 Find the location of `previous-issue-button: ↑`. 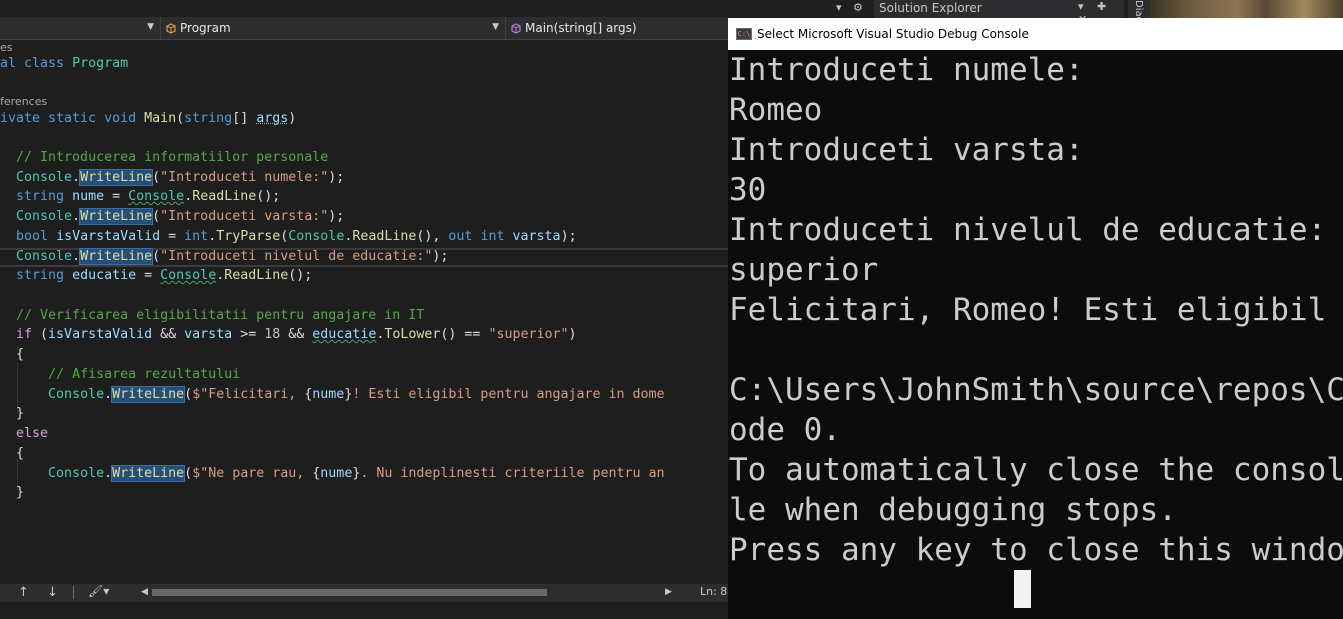

previous-issue-button: ↑ is located at coordinates (23, 592).